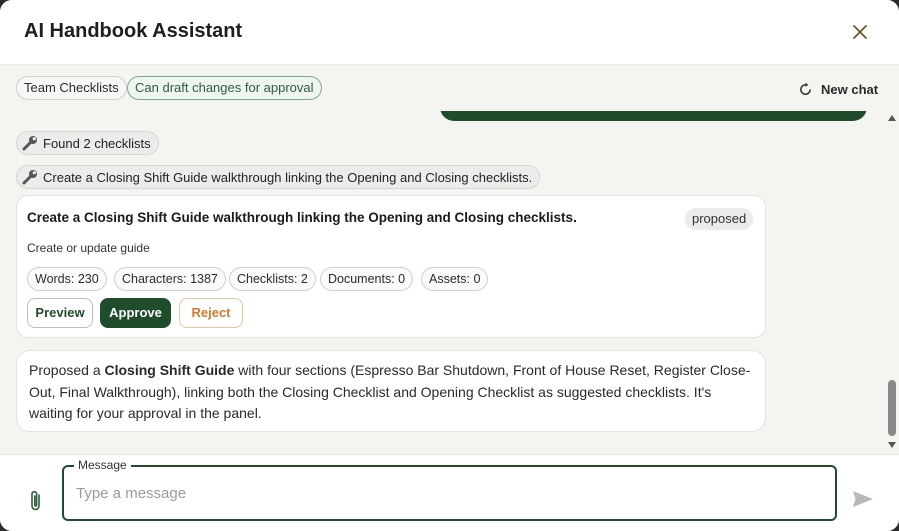  I want to click on close-icon, so click(860, 32).